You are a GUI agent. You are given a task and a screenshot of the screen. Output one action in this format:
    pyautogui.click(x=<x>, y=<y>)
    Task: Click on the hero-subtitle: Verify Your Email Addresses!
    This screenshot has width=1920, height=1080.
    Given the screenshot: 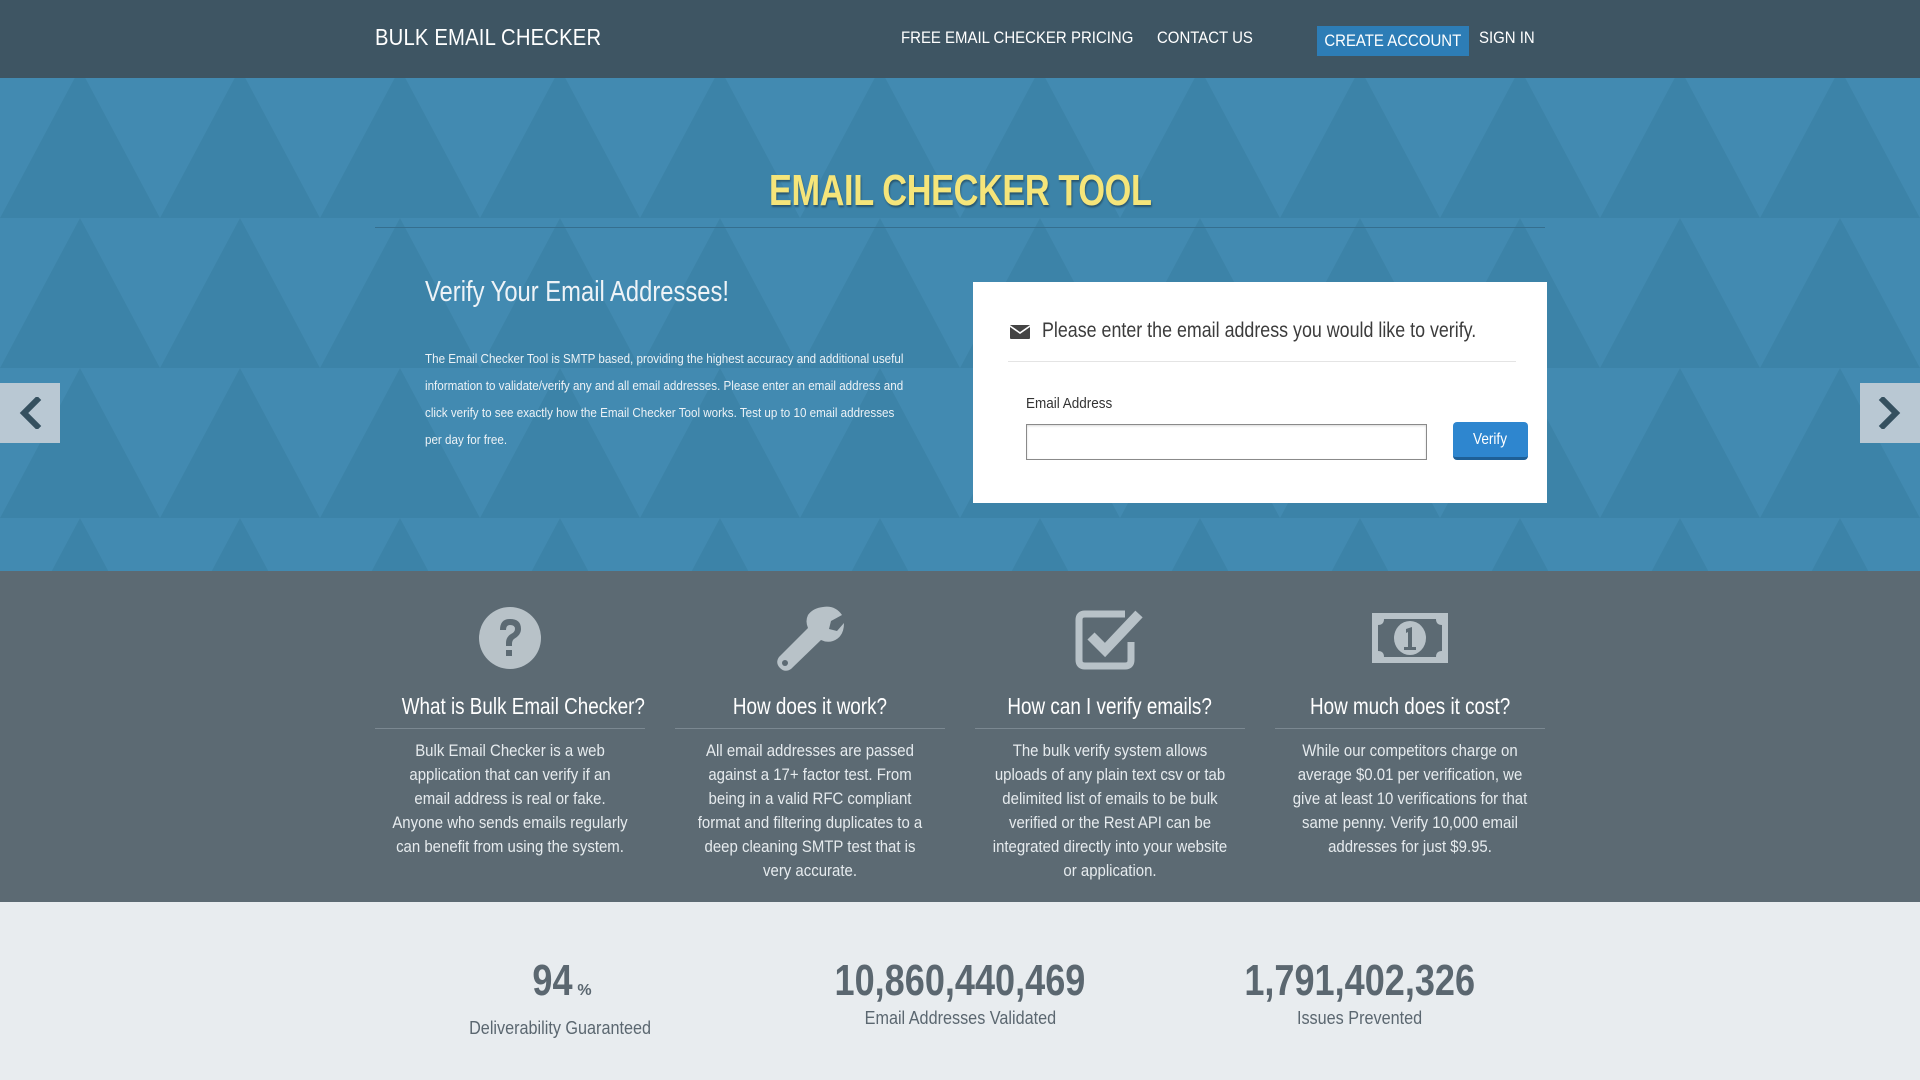 What is the action you would take?
    pyautogui.click(x=577, y=292)
    